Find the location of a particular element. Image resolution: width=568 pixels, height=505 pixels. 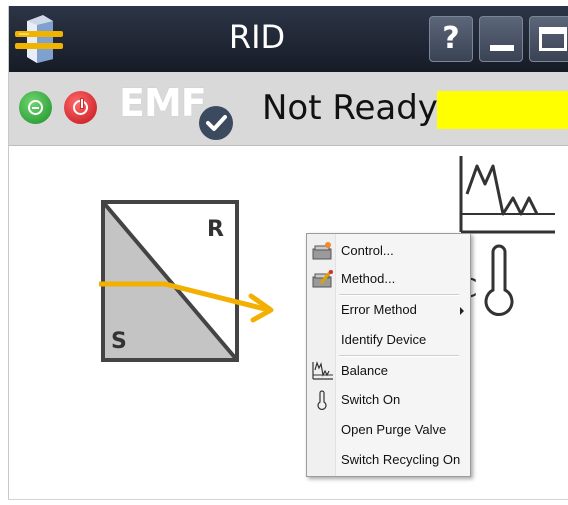

emf-label: EMF is located at coordinates (163, 103).